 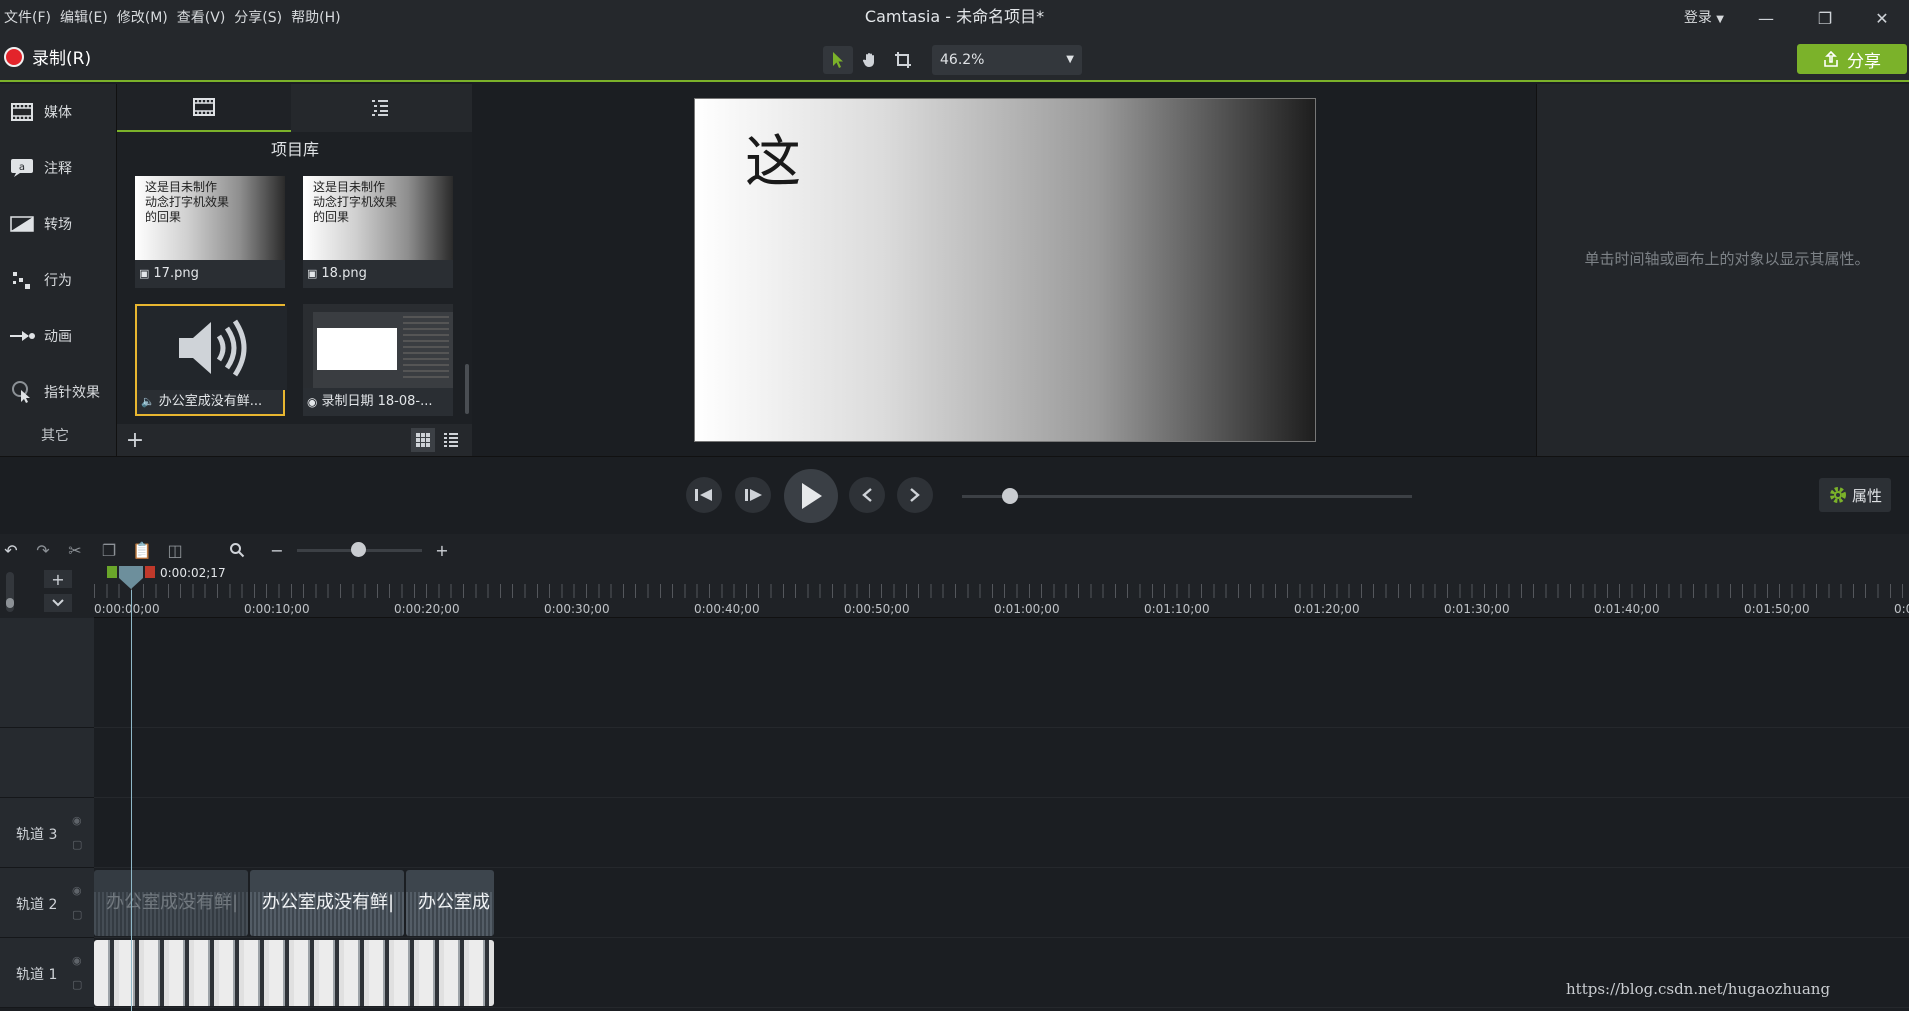 I want to click on cut-button: ✂, so click(x=75, y=550).